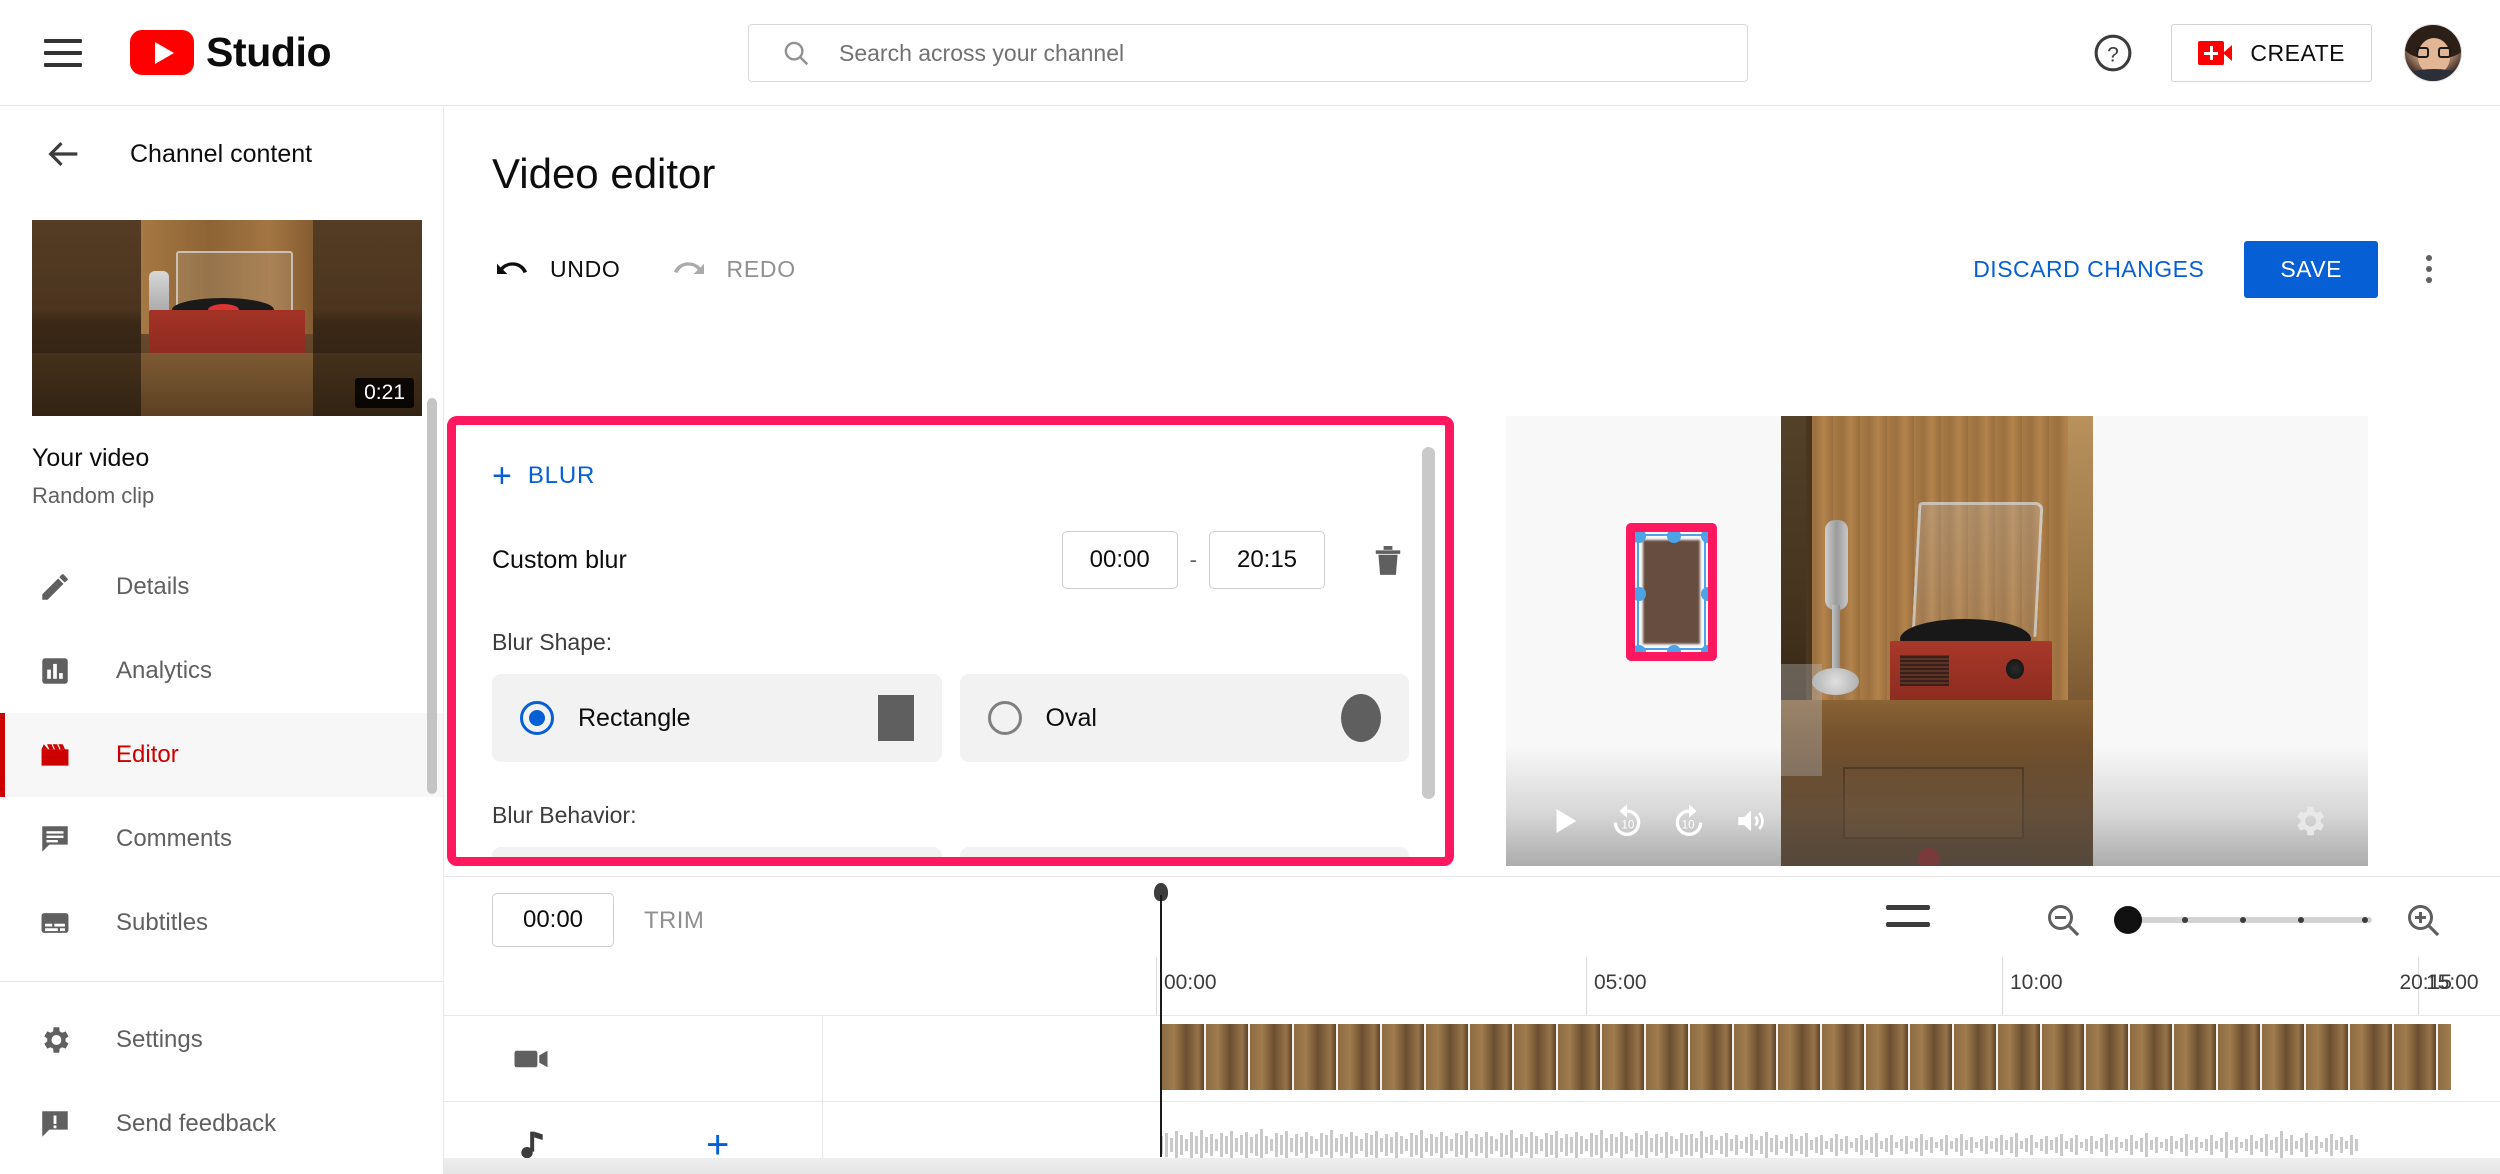 The width and height of the screenshot is (2500, 1174). I want to click on video-filmstrip, so click(1806, 1057).